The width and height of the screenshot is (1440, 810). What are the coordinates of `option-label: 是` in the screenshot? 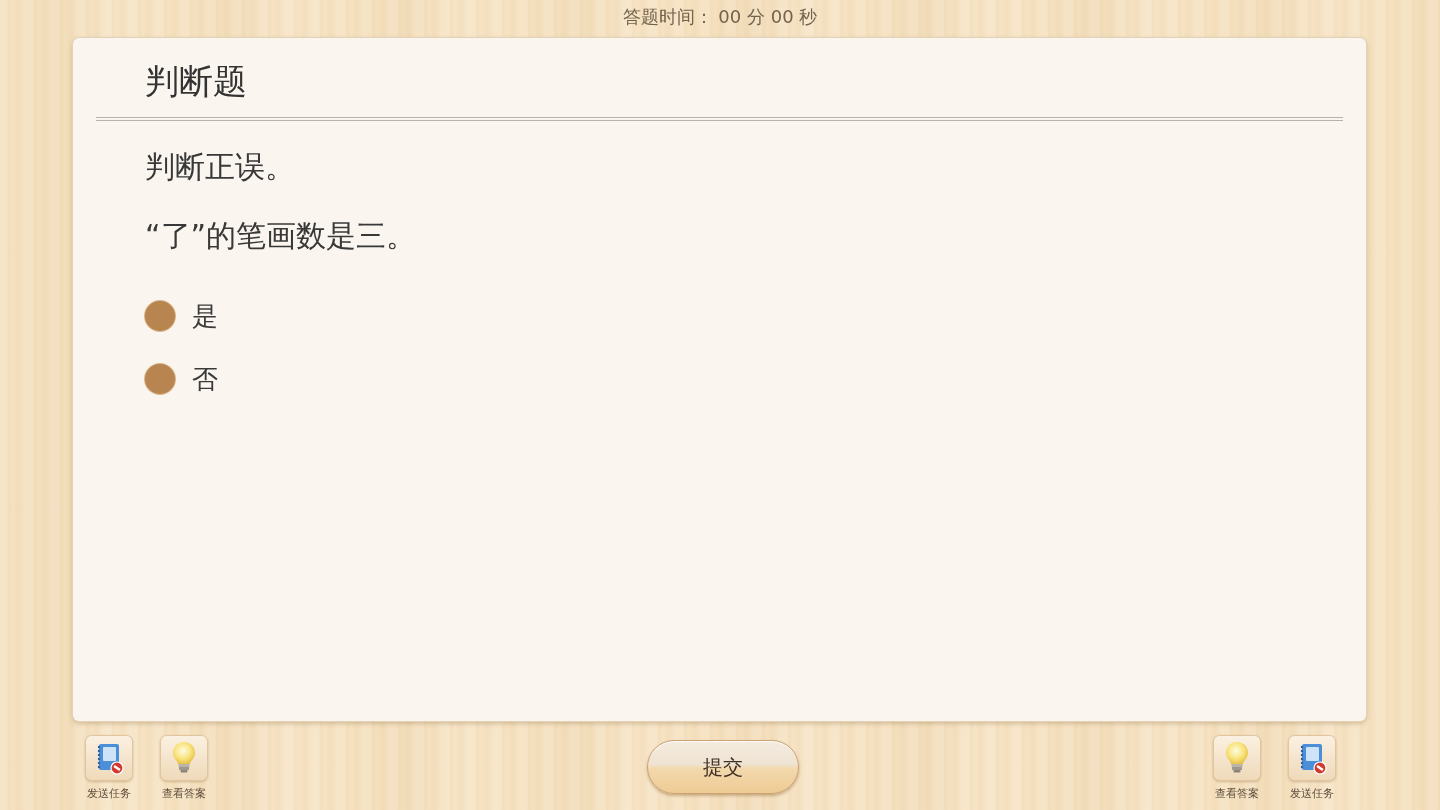 It's located at (205, 316).